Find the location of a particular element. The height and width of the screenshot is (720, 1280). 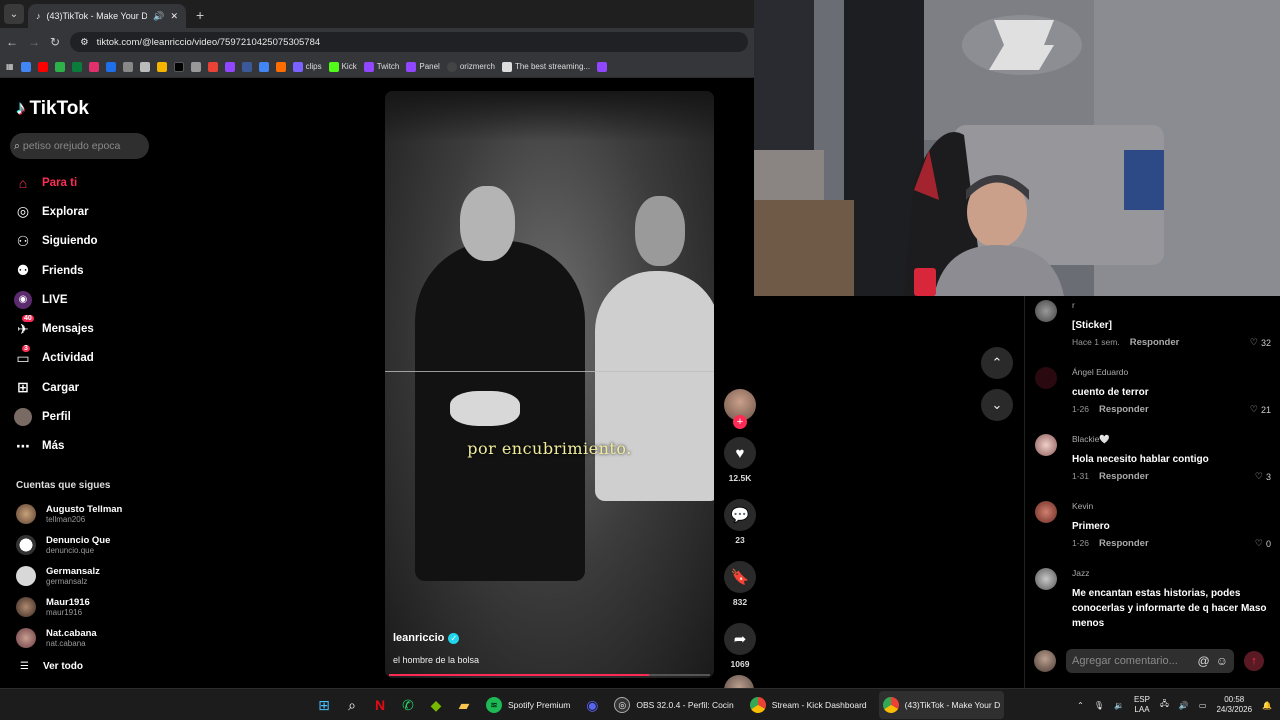

following-account: Denuncio Que denuncio.que is located at coordinates (63, 545).